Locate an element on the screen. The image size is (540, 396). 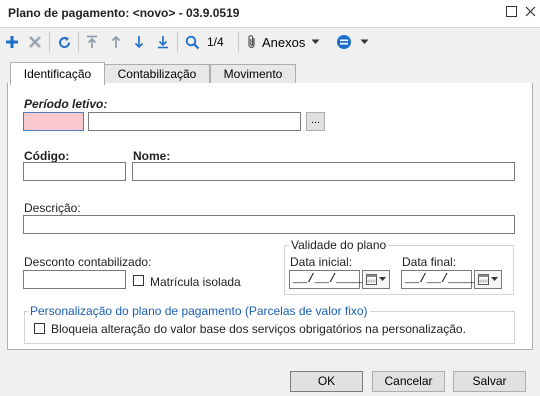
validade-group-label: Validade do plano is located at coordinates (339, 245).